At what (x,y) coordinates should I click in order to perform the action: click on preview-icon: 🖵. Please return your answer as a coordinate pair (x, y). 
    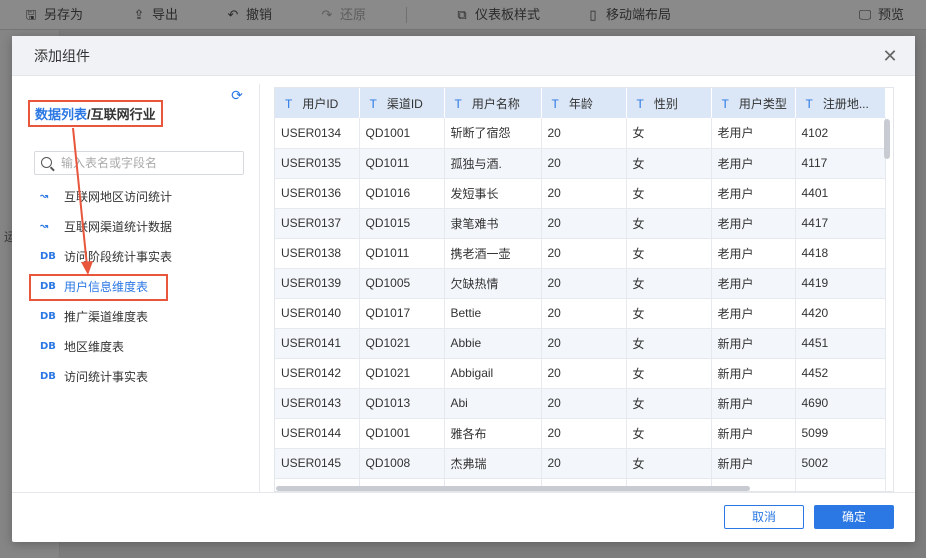
    Looking at the image, I should click on (865, 14).